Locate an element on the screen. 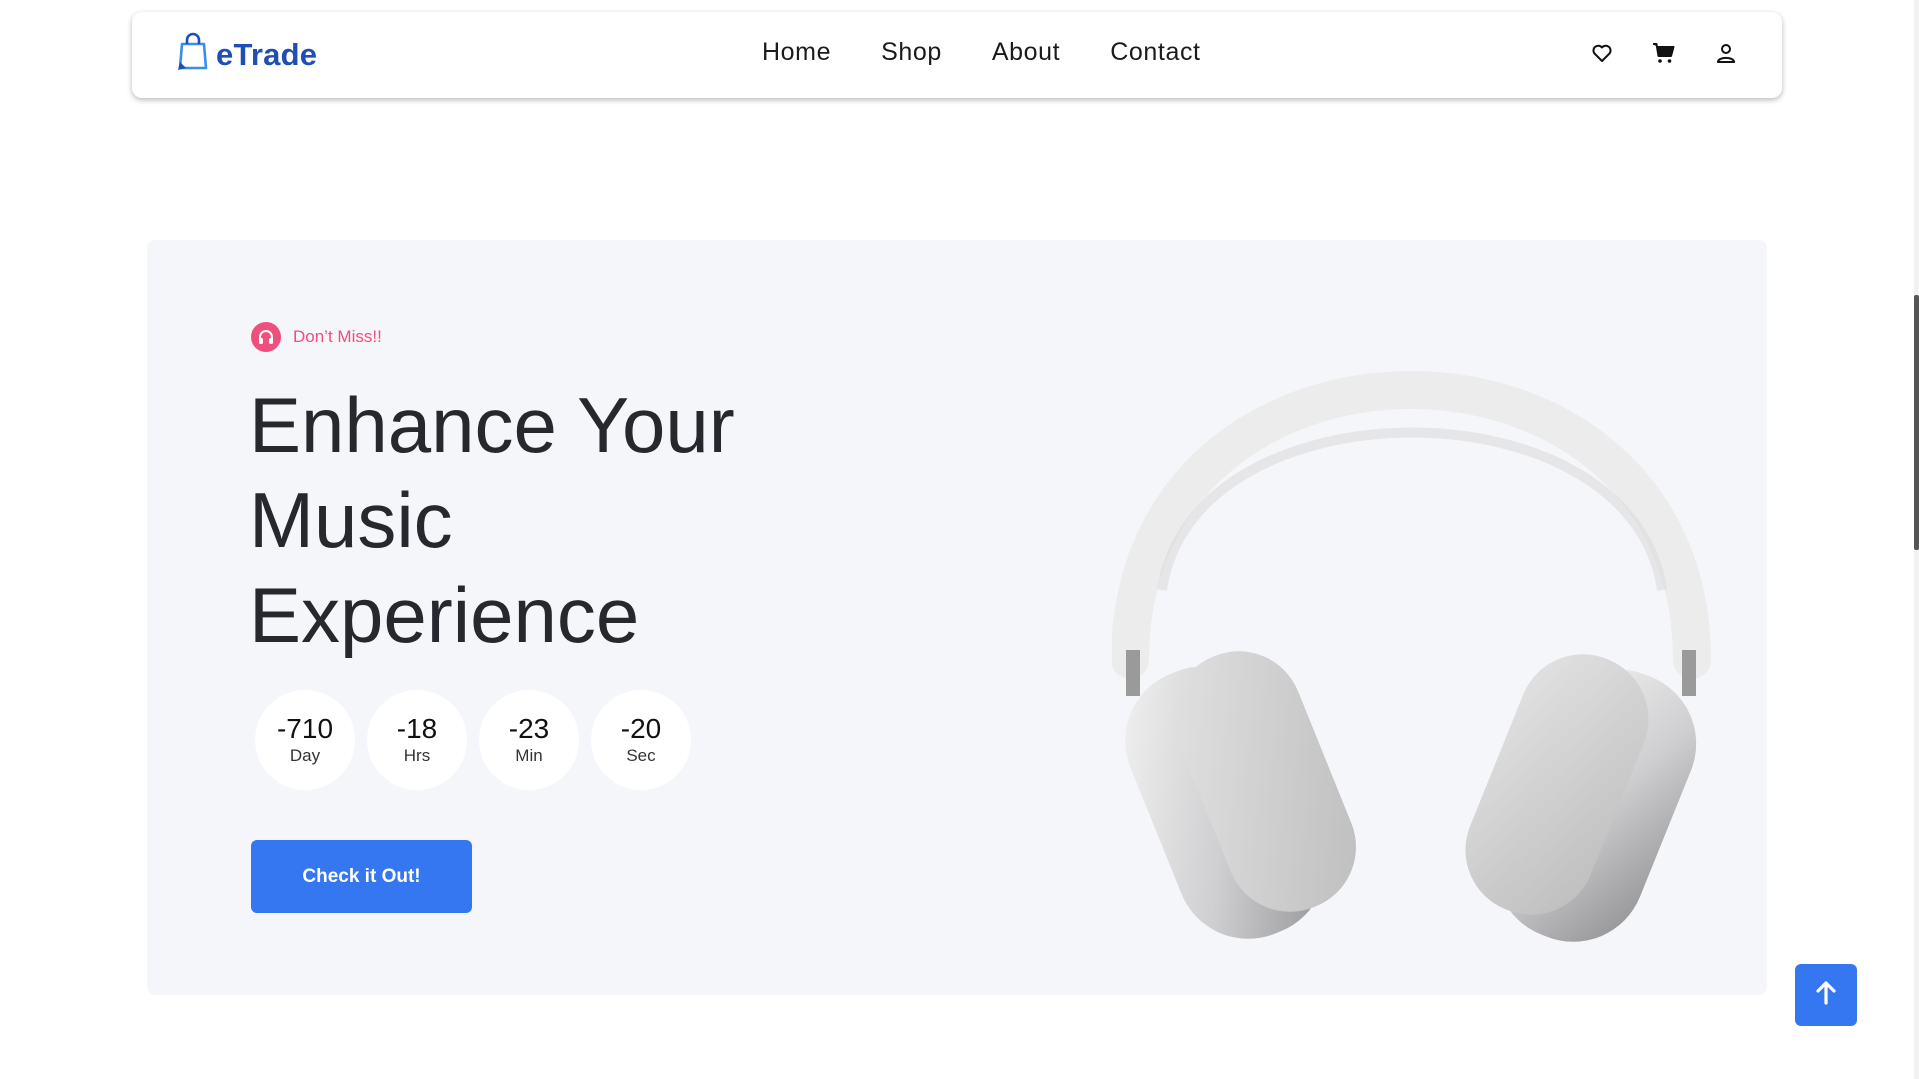 The width and height of the screenshot is (1919, 1079). logo-text: eTrade is located at coordinates (267, 54).